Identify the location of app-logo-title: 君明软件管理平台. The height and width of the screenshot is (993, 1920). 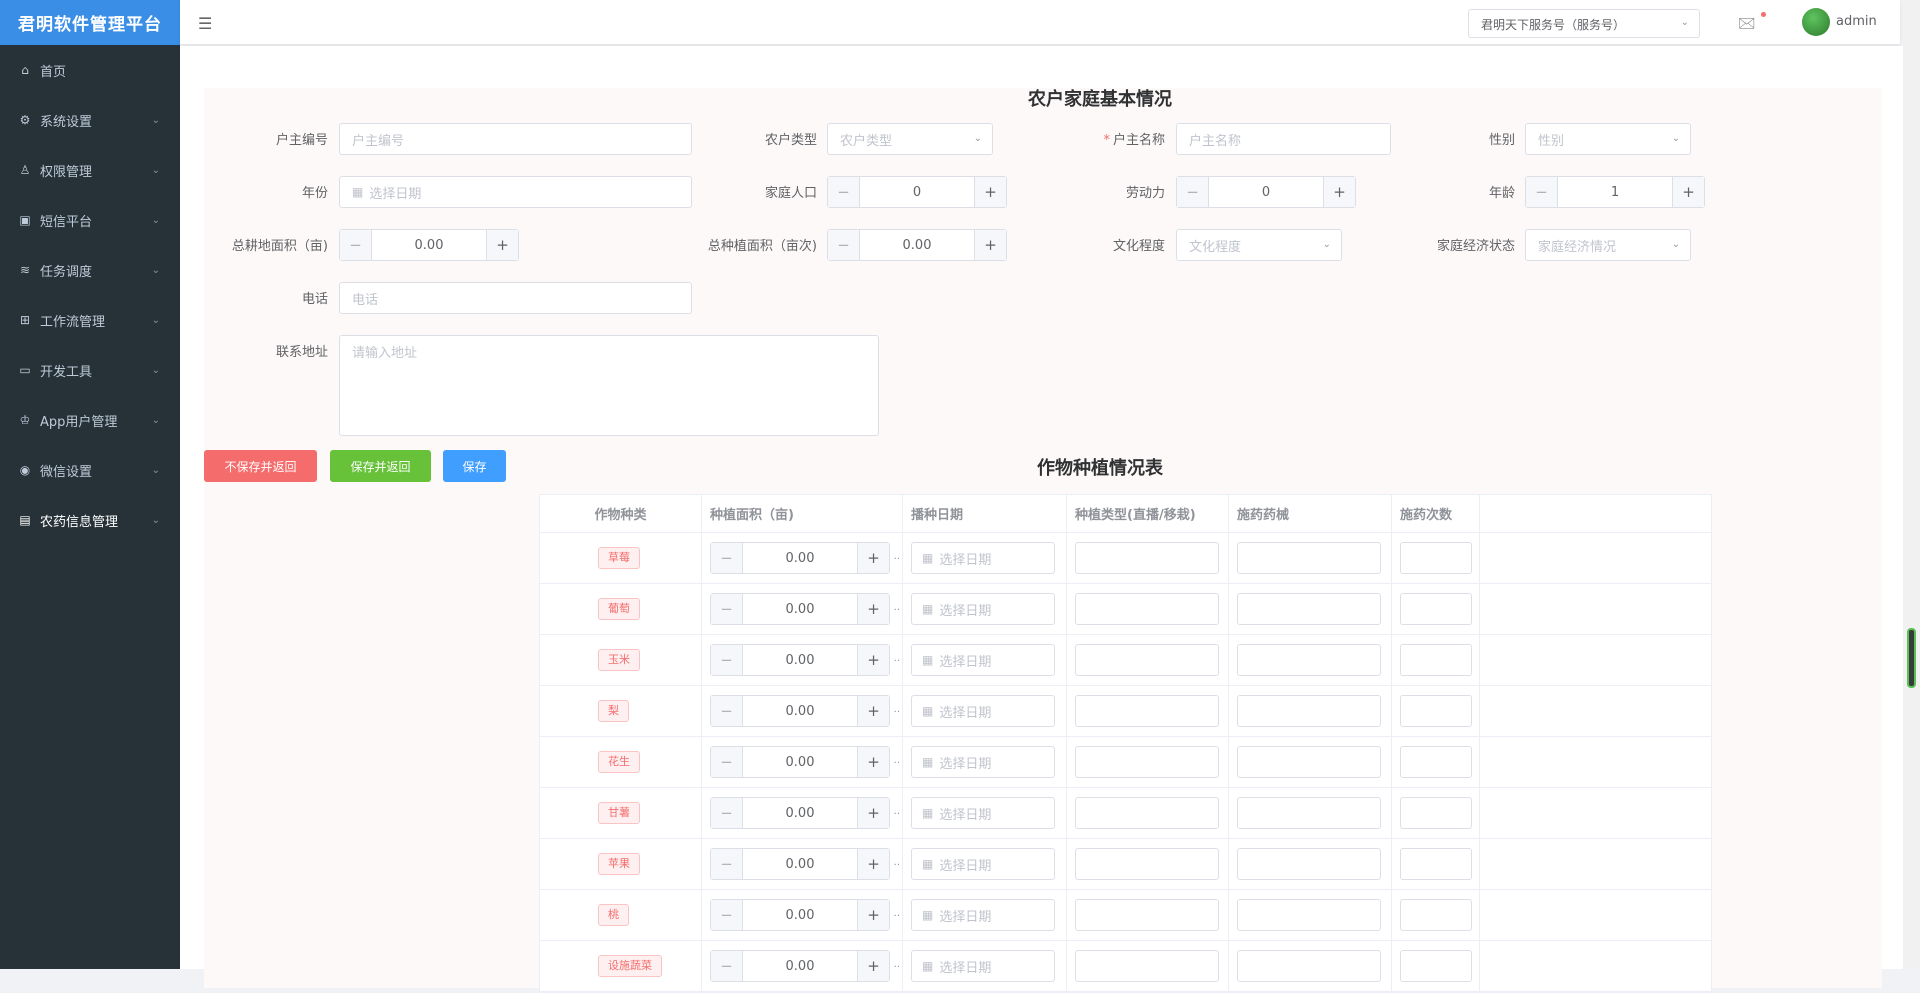
(90, 22).